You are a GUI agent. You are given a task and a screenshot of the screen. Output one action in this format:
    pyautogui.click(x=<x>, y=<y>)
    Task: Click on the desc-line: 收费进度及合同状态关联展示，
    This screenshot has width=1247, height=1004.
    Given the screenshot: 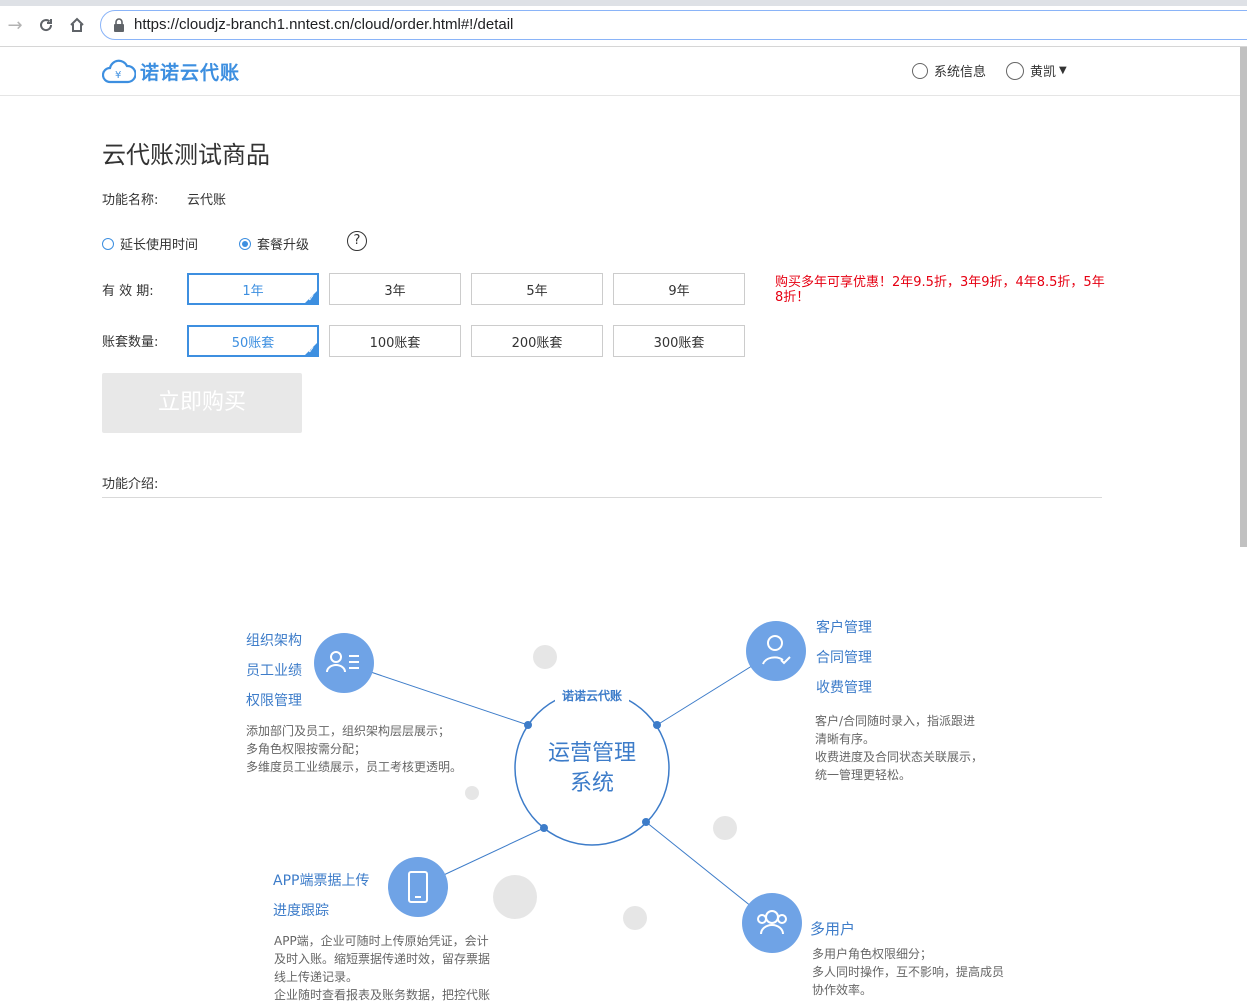 What is the action you would take?
    pyautogui.click(x=899, y=757)
    